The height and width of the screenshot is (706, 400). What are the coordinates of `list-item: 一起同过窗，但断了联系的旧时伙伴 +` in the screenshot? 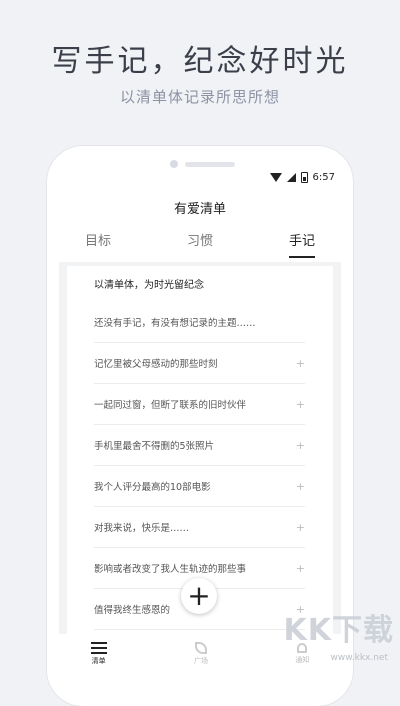 It's located at (199, 404).